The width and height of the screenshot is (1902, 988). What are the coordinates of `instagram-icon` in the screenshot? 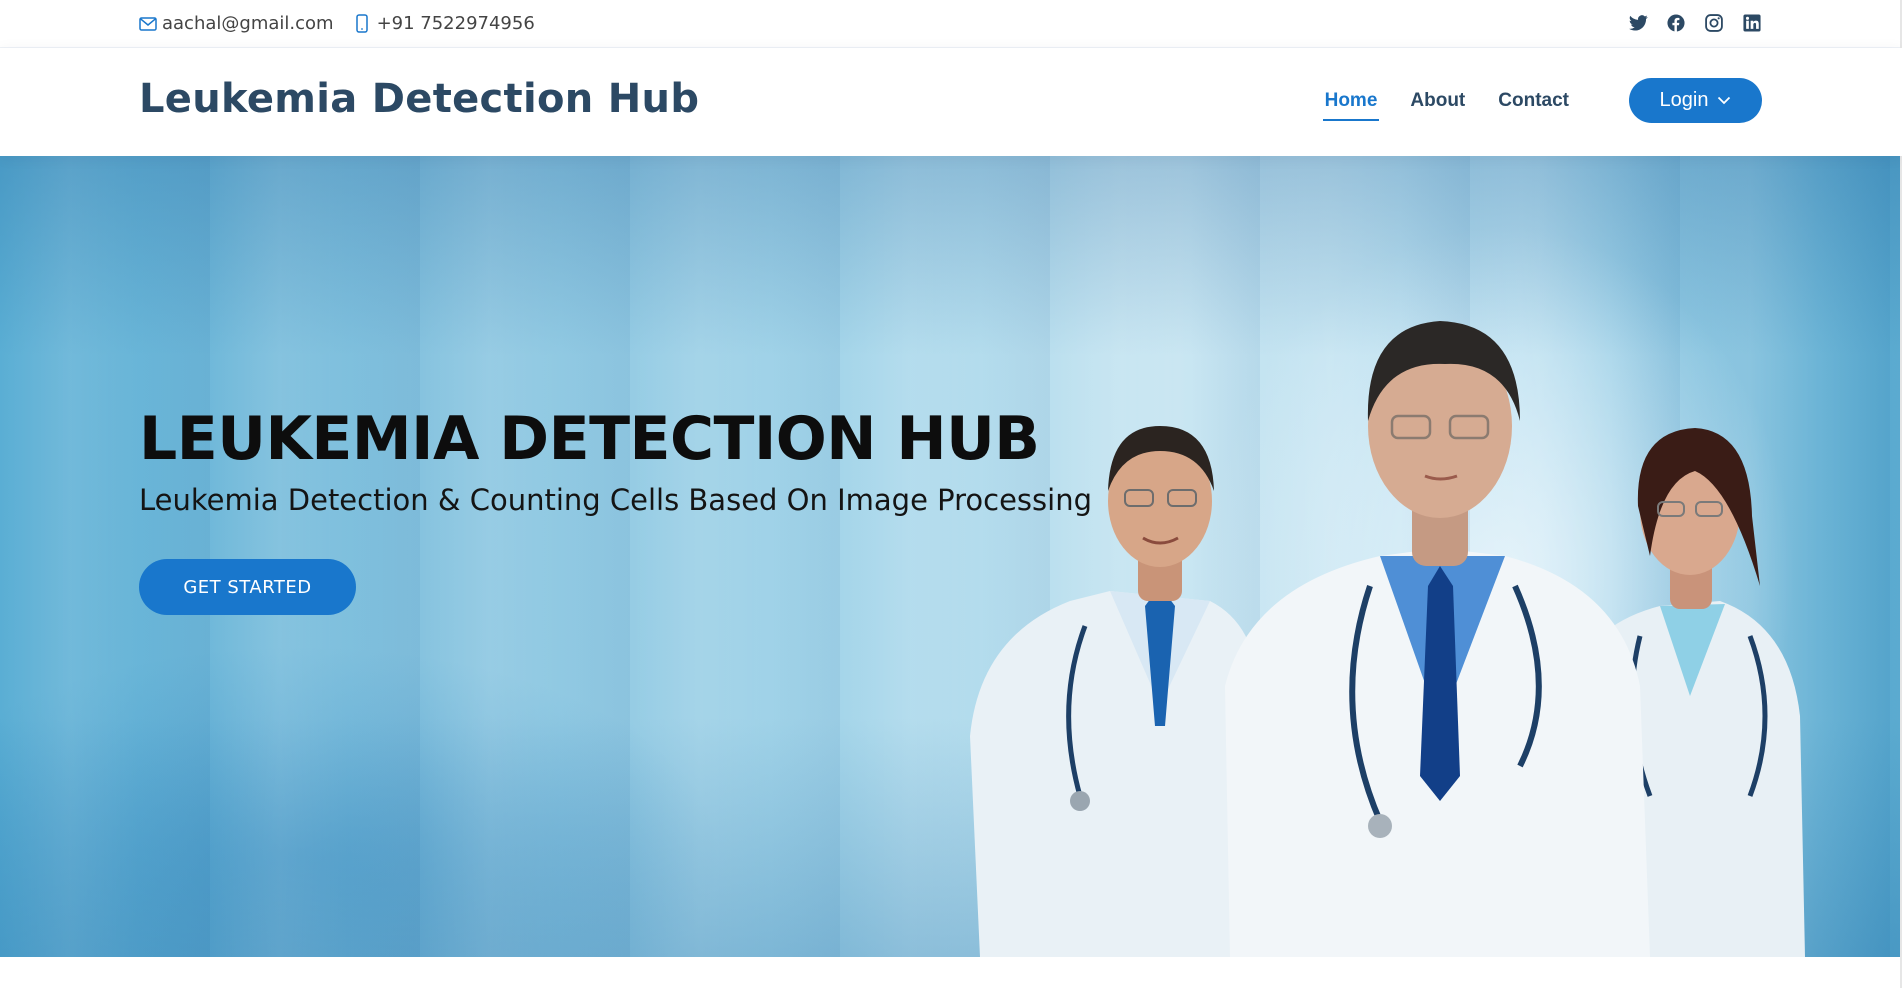 It's located at (1714, 23).